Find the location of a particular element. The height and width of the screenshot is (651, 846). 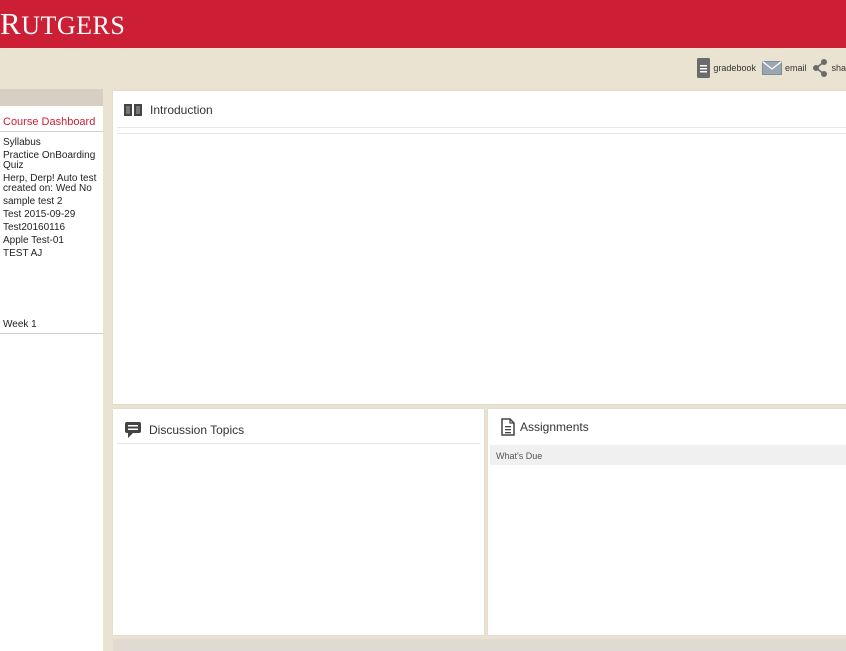

top-banner: RUTGERS is located at coordinates (423, 24).